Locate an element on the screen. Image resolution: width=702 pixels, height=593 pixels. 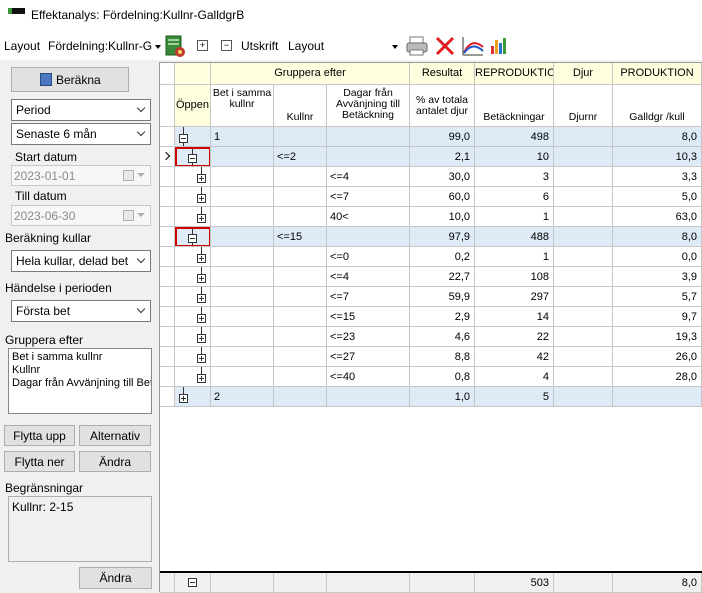
header-matings: Betäckningar is located at coordinates (514, 106).